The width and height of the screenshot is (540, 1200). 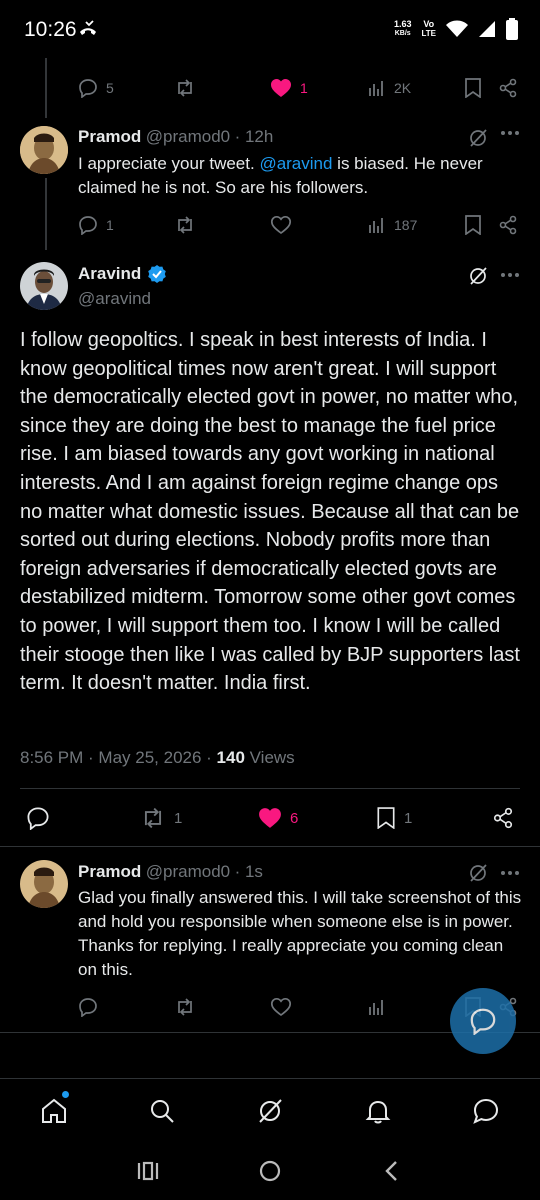 I want to click on mention-link: @aravind, so click(x=295, y=163).